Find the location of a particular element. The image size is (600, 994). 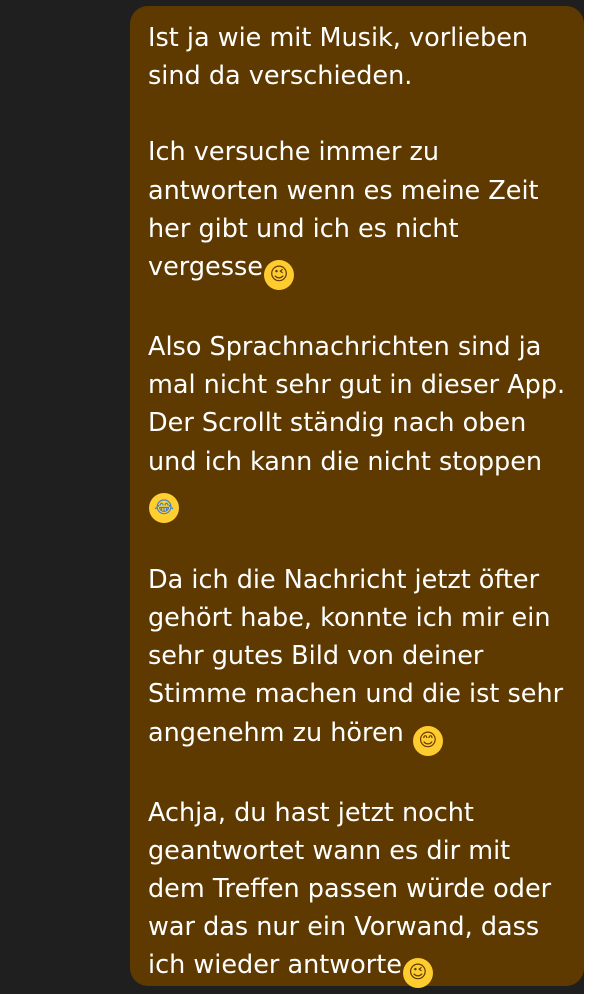

message-line: her gibt und ich es nicht is located at coordinates (303, 228).